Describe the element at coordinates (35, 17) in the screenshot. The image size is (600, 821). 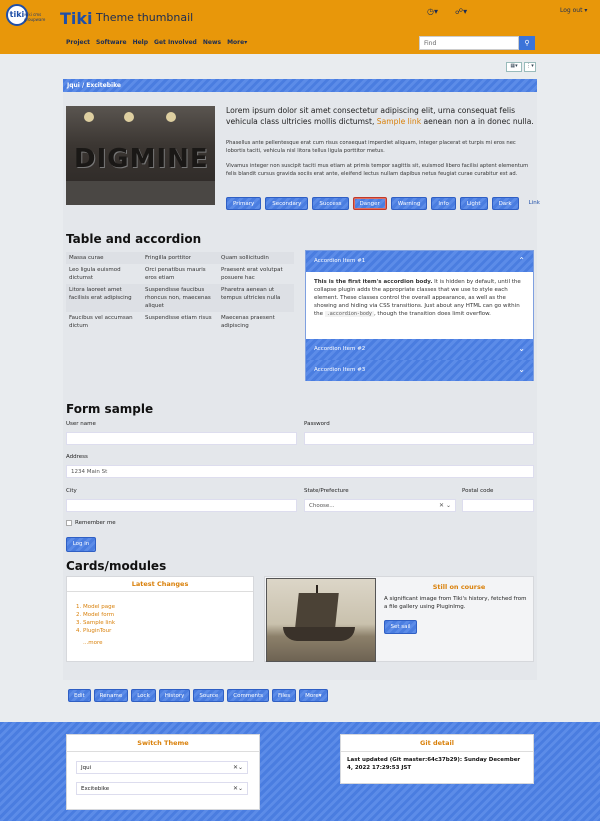
I see `logo-text: wiki cms groupware` at that location.